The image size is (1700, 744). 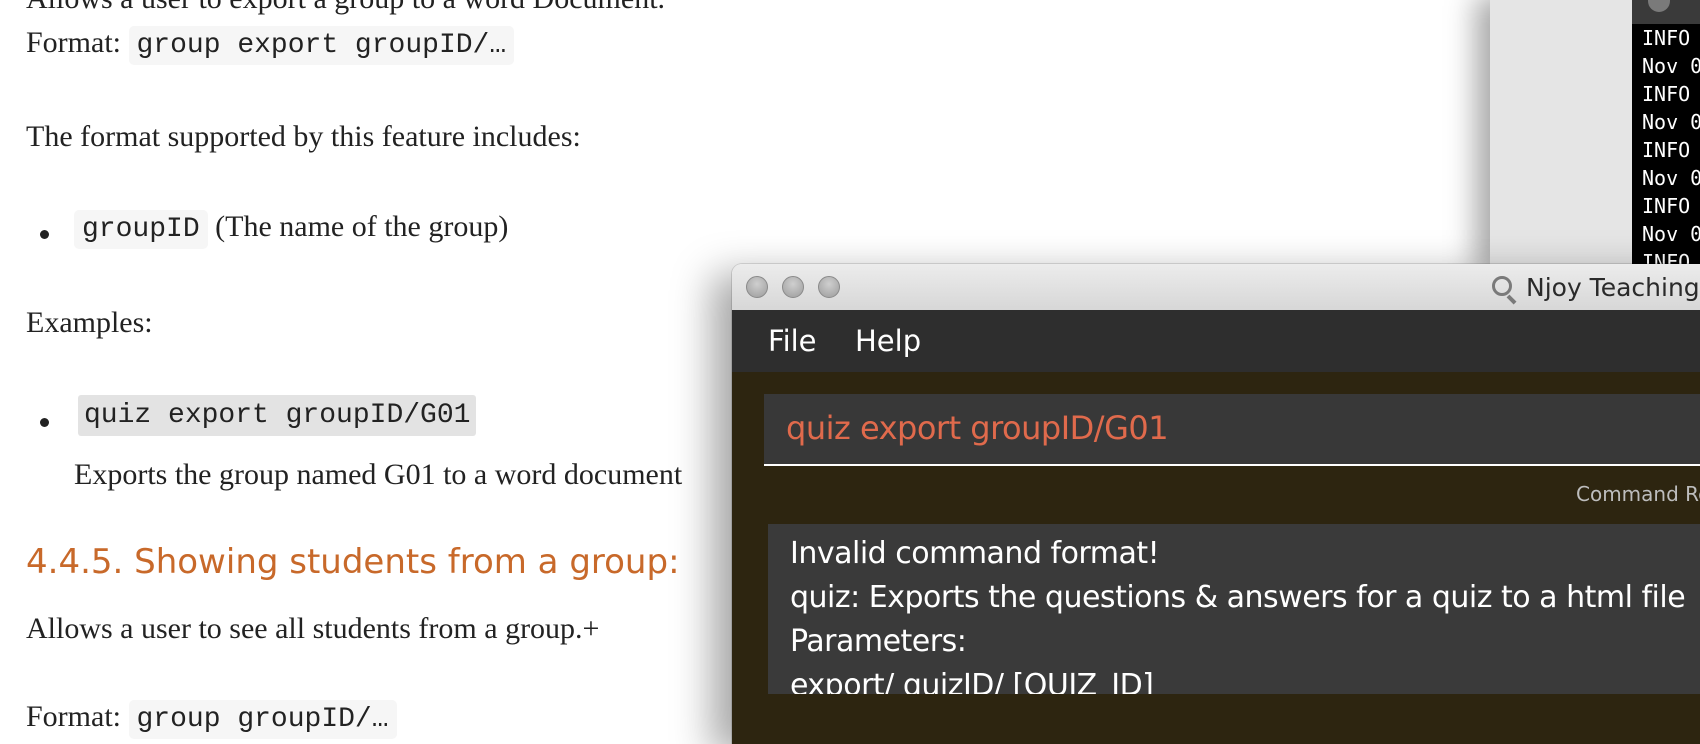 What do you see at coordinates (1502, 286) in the screenshot?
I see `magnifier-icon` at bounding box center [1502, 286].